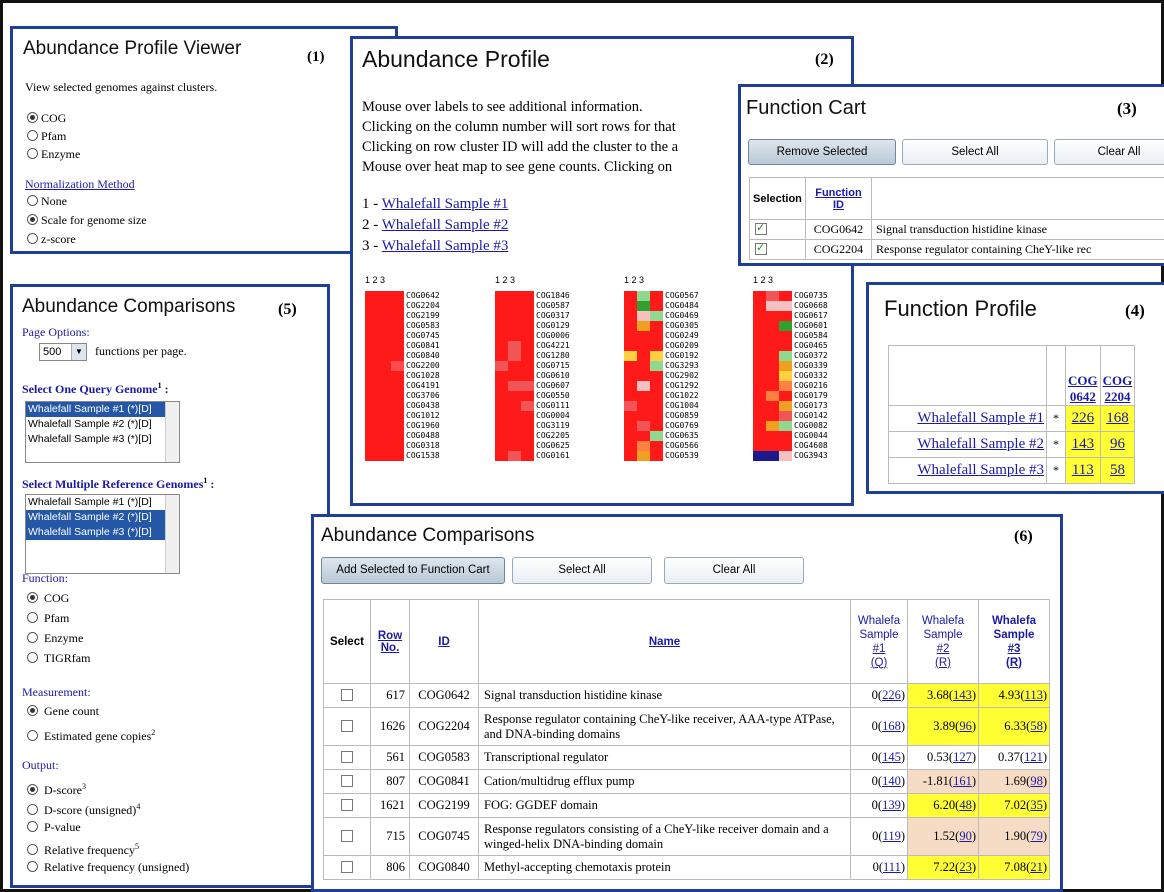 This screenshot has height=892, width=1164. I want to click on cluster-id-link: COG1012, so click(423, 416).